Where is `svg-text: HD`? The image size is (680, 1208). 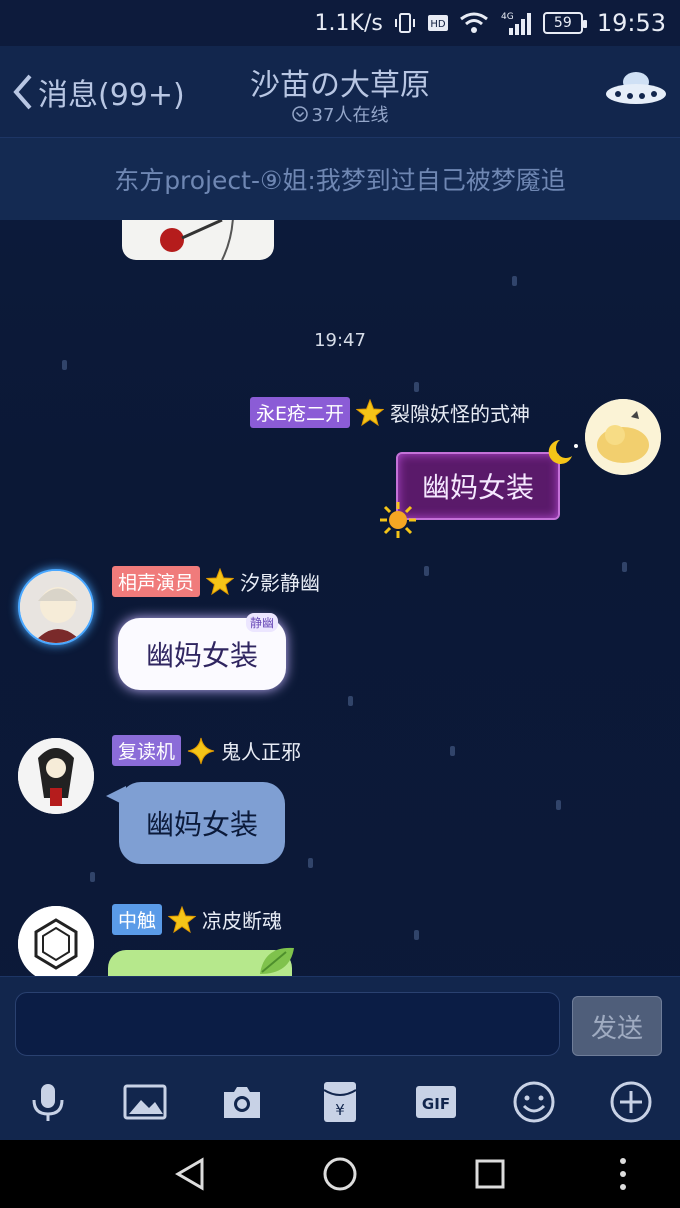 svg-text: HD is located at coordinates (438, 24).